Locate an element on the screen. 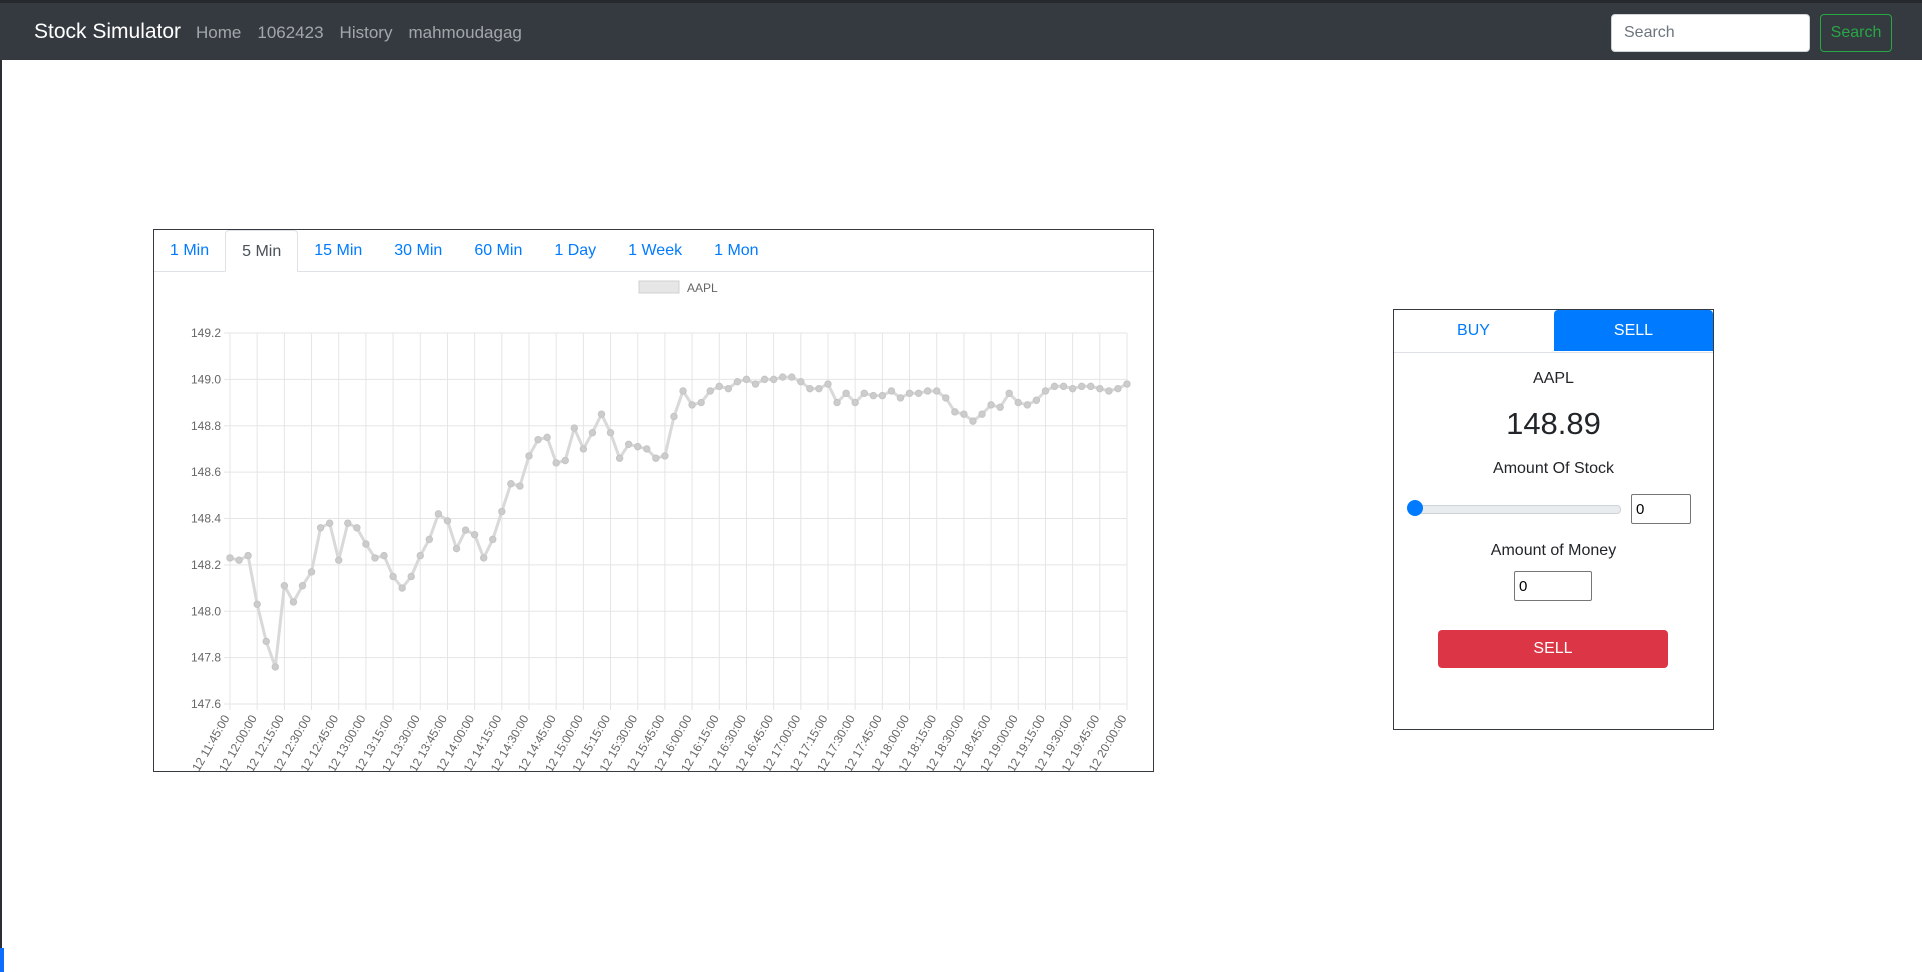 The height and width of the screenshot is (972, 1922). amount-money-input is located at coordinates (1553, 586).